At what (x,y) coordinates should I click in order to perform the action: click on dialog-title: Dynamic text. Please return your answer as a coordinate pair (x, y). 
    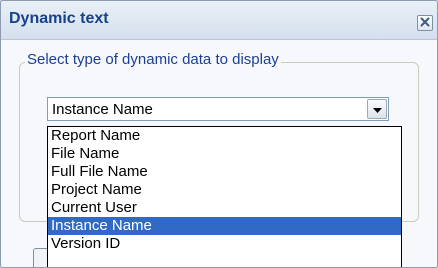
    Looking at the image, I should click on (59, 18).